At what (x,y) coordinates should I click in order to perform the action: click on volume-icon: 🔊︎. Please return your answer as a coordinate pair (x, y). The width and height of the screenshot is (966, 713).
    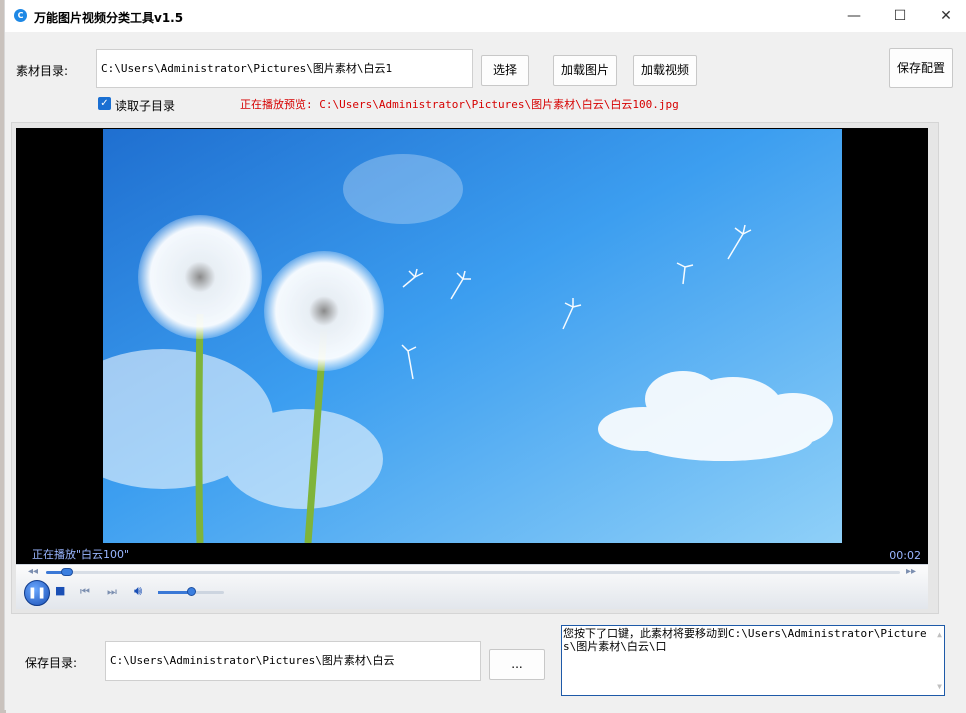
    Looking at the image, I should click on (138, 591).